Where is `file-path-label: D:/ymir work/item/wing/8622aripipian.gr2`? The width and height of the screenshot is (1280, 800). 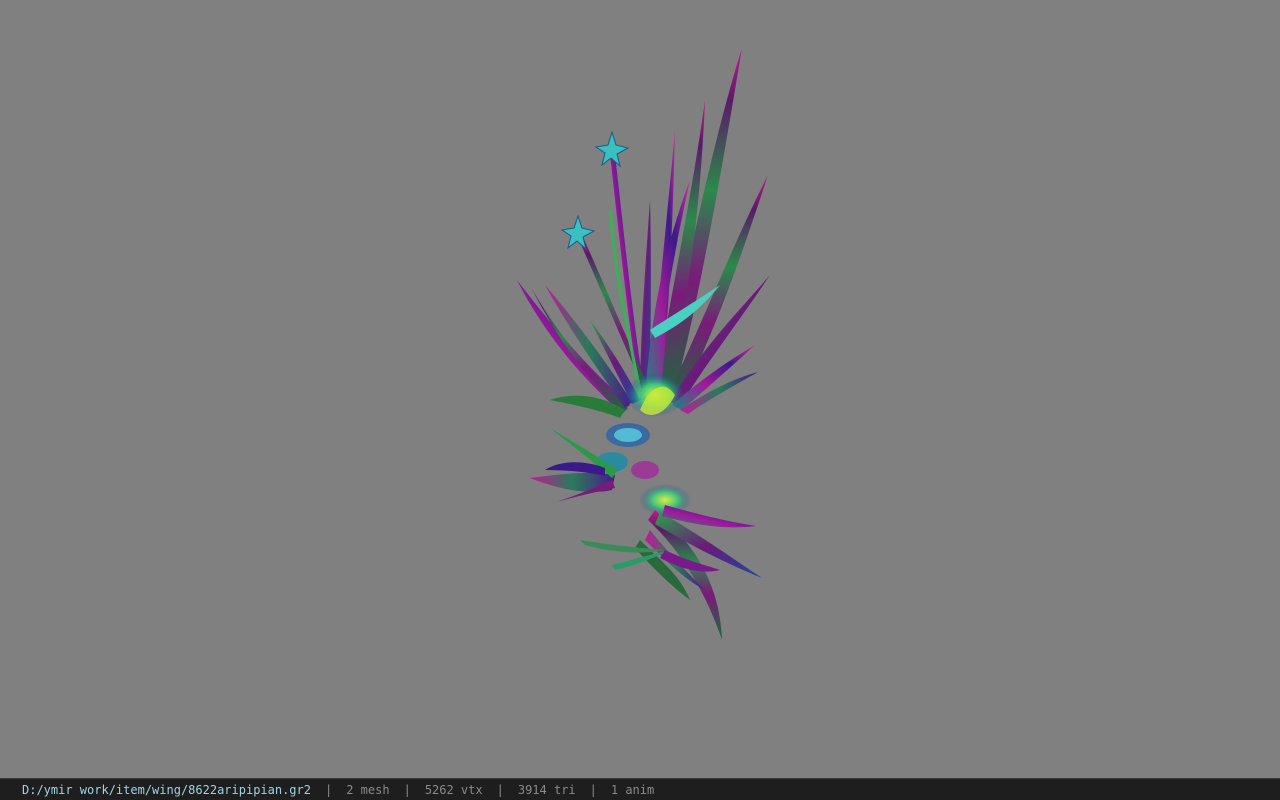
file-path-label: D:/ymir work/item/wing/8622aripipian.gr2 is located at coordinates (166, 789).